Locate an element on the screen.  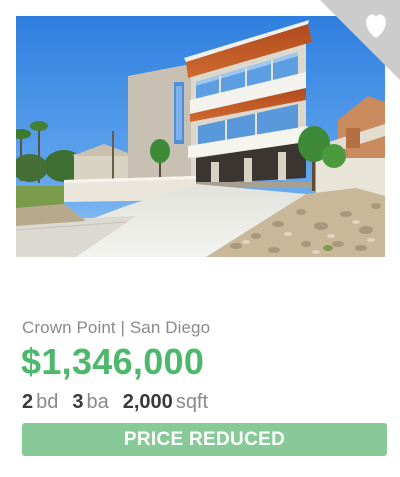
favorite-button is located at coordinates (360, 40).